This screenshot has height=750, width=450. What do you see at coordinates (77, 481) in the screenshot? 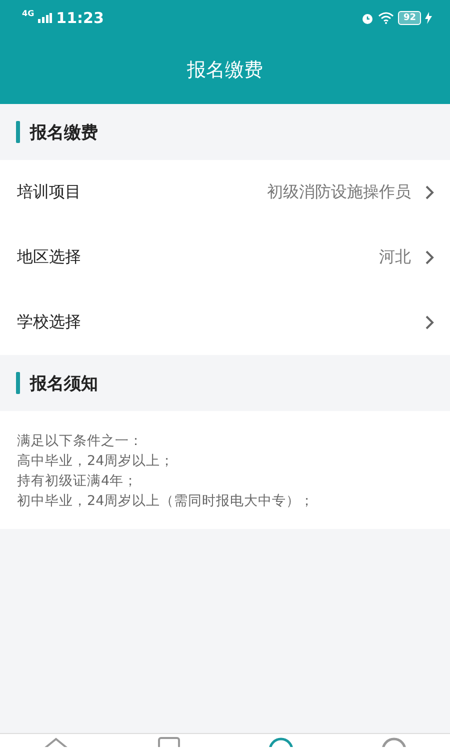
I see `notice-text: 持有初级证满4年；` at bounding box center [77, 481].